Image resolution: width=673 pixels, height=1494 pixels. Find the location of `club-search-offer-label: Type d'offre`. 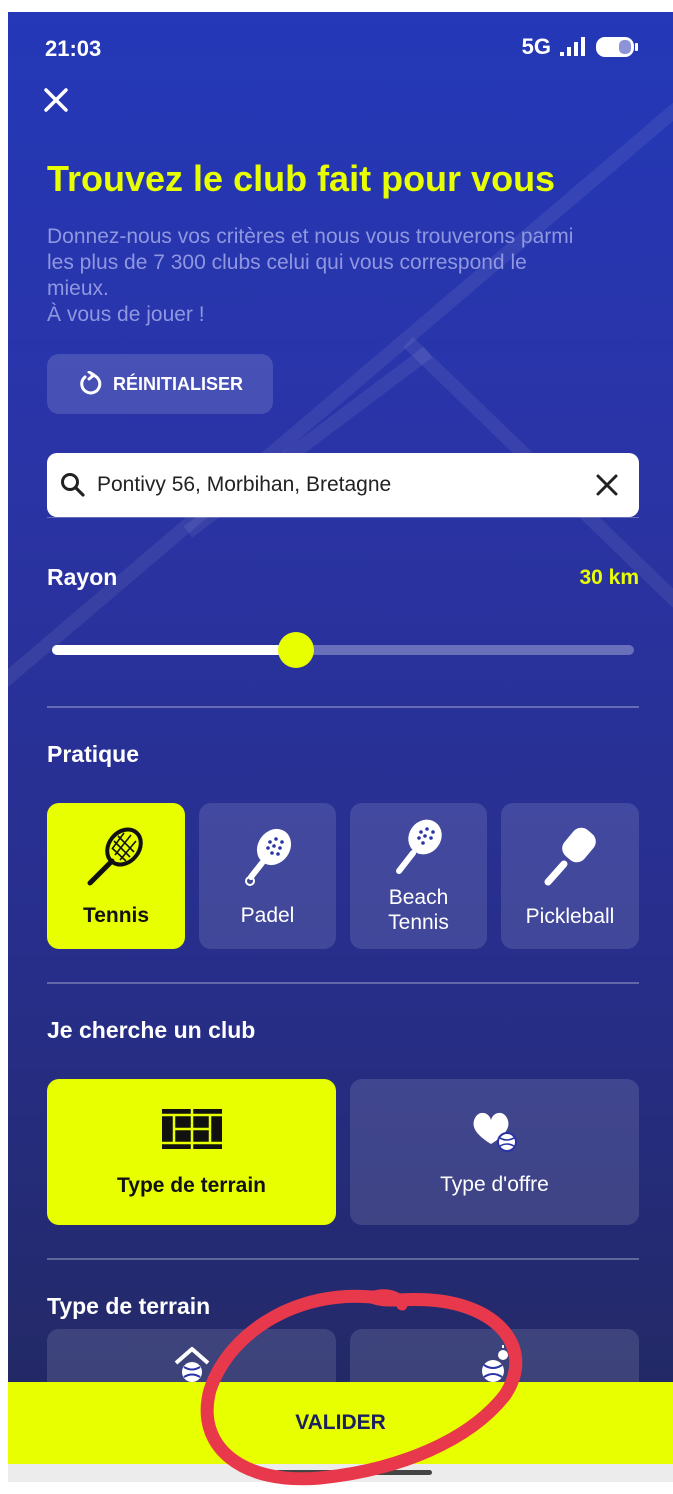

club-search-offer-label: Type d'offre is located at coordinates (494, 1184).